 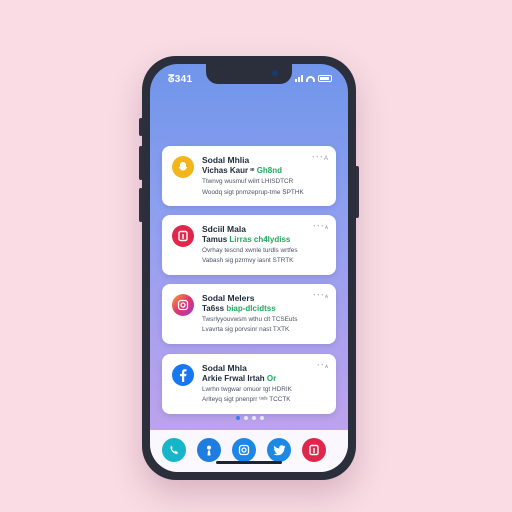 I want to click on notification-subtitle: Vichas Kaur ᶦᵉ Gh8nd, so click(x=242, y=170).